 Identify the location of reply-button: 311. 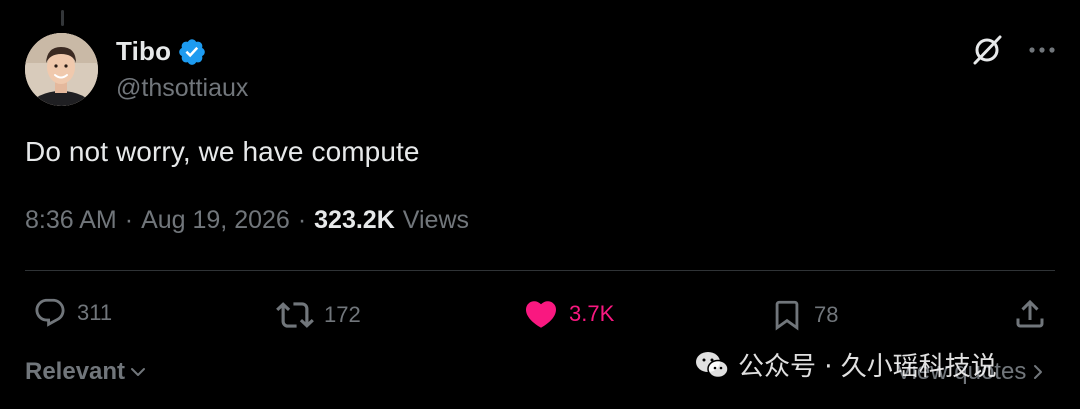
(72, 313).